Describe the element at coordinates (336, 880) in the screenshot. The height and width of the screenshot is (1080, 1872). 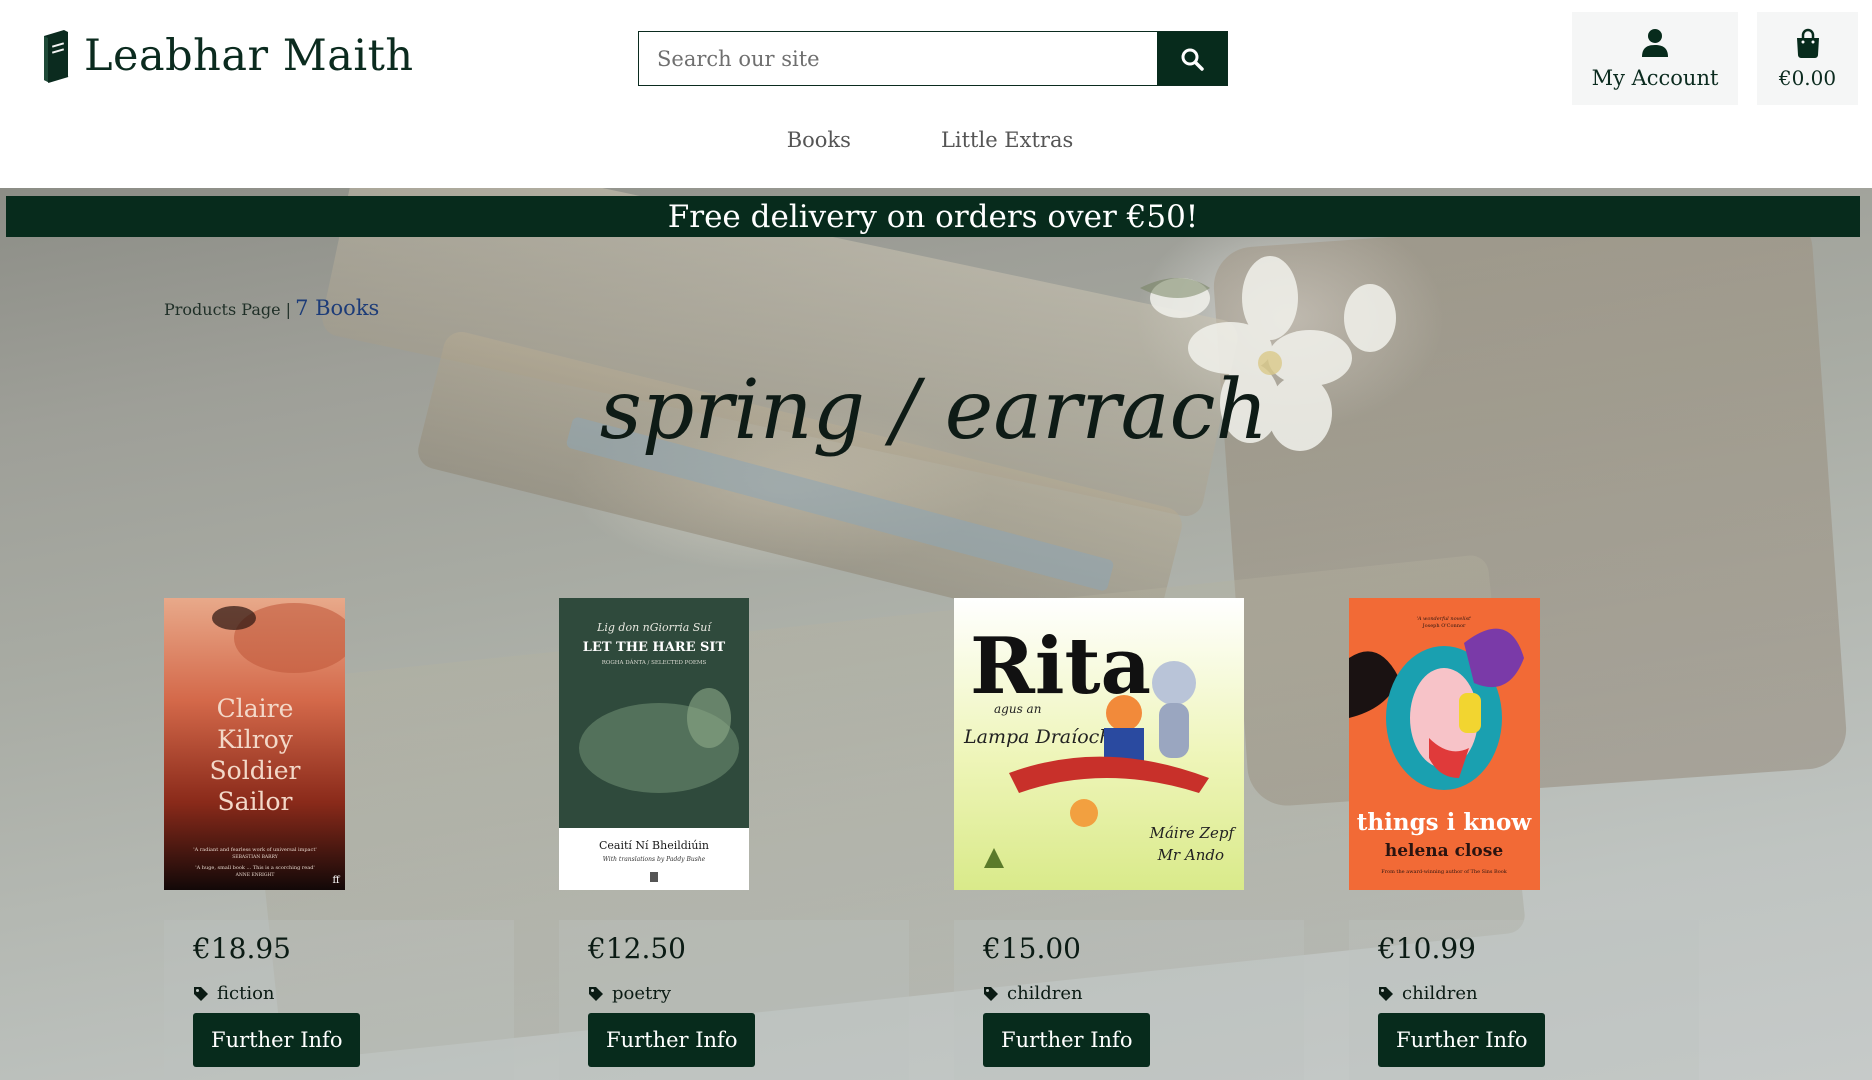
I see `svg-text: ff` at that location.